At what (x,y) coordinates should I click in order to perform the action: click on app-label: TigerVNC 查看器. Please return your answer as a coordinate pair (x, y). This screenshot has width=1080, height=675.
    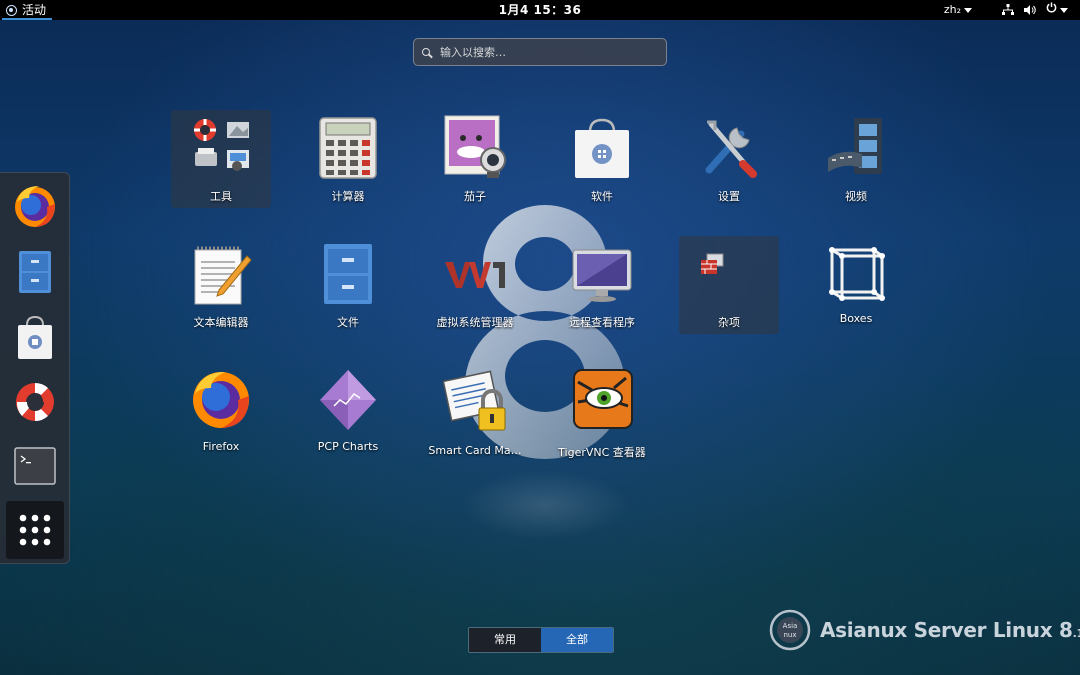
    Looking at the image, I should click on (602, 452).